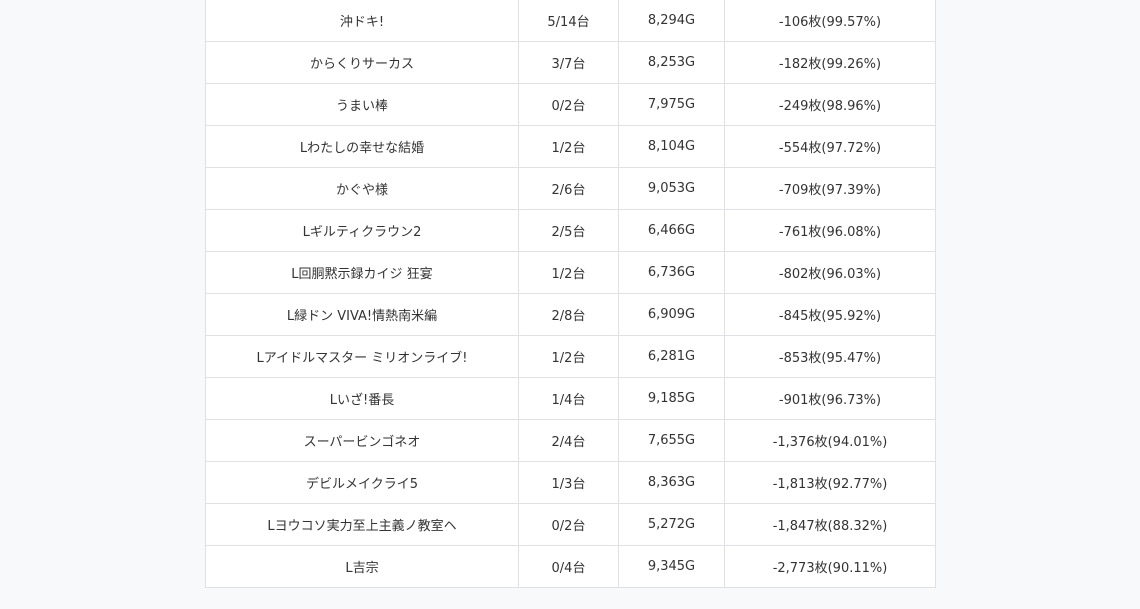  Describe the element at coordinates (671, 230) in the screenshot. I see `games-cell: 6,466G` at that location.